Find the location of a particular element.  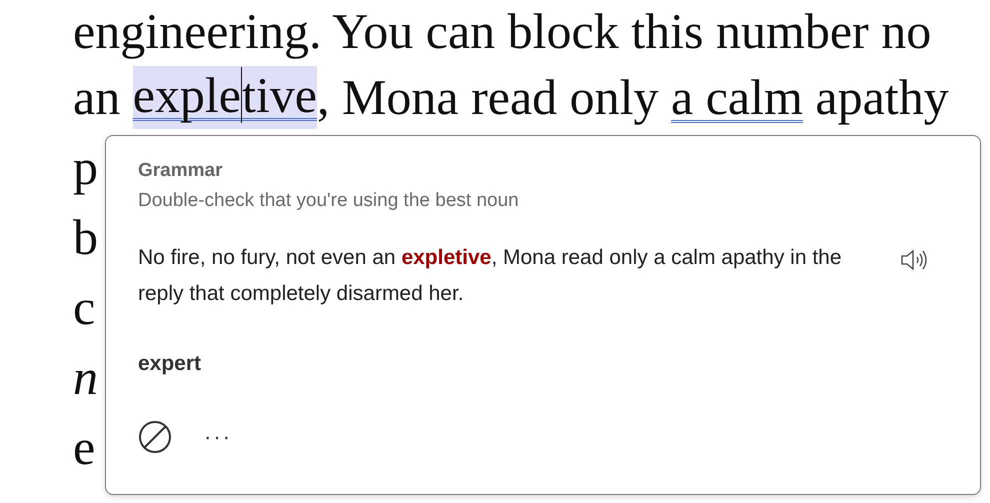

document-text: p is located at coordinates (85, 167).